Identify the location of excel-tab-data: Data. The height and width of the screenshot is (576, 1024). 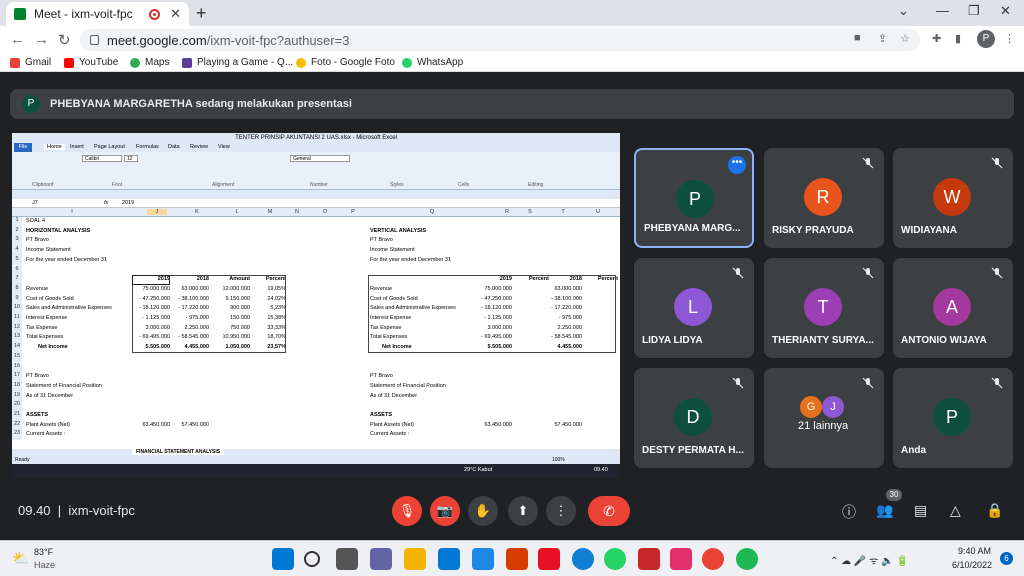
(174, 147).